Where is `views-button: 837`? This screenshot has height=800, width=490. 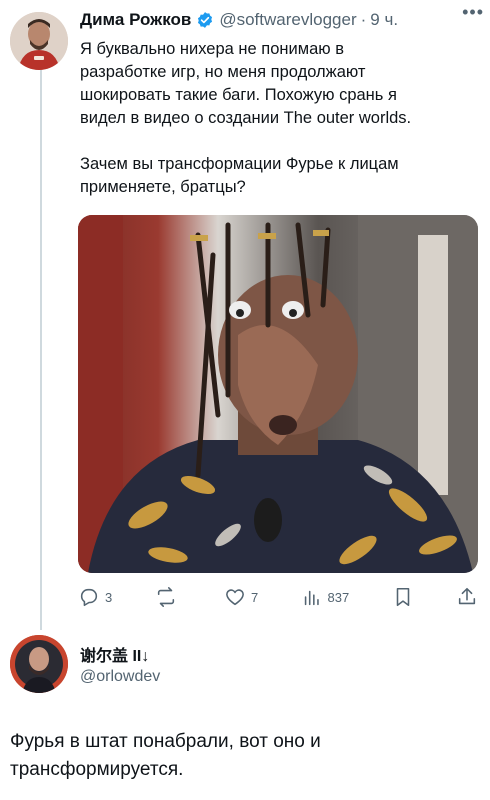 views-button: 837 is located at coordinates (325, 597).